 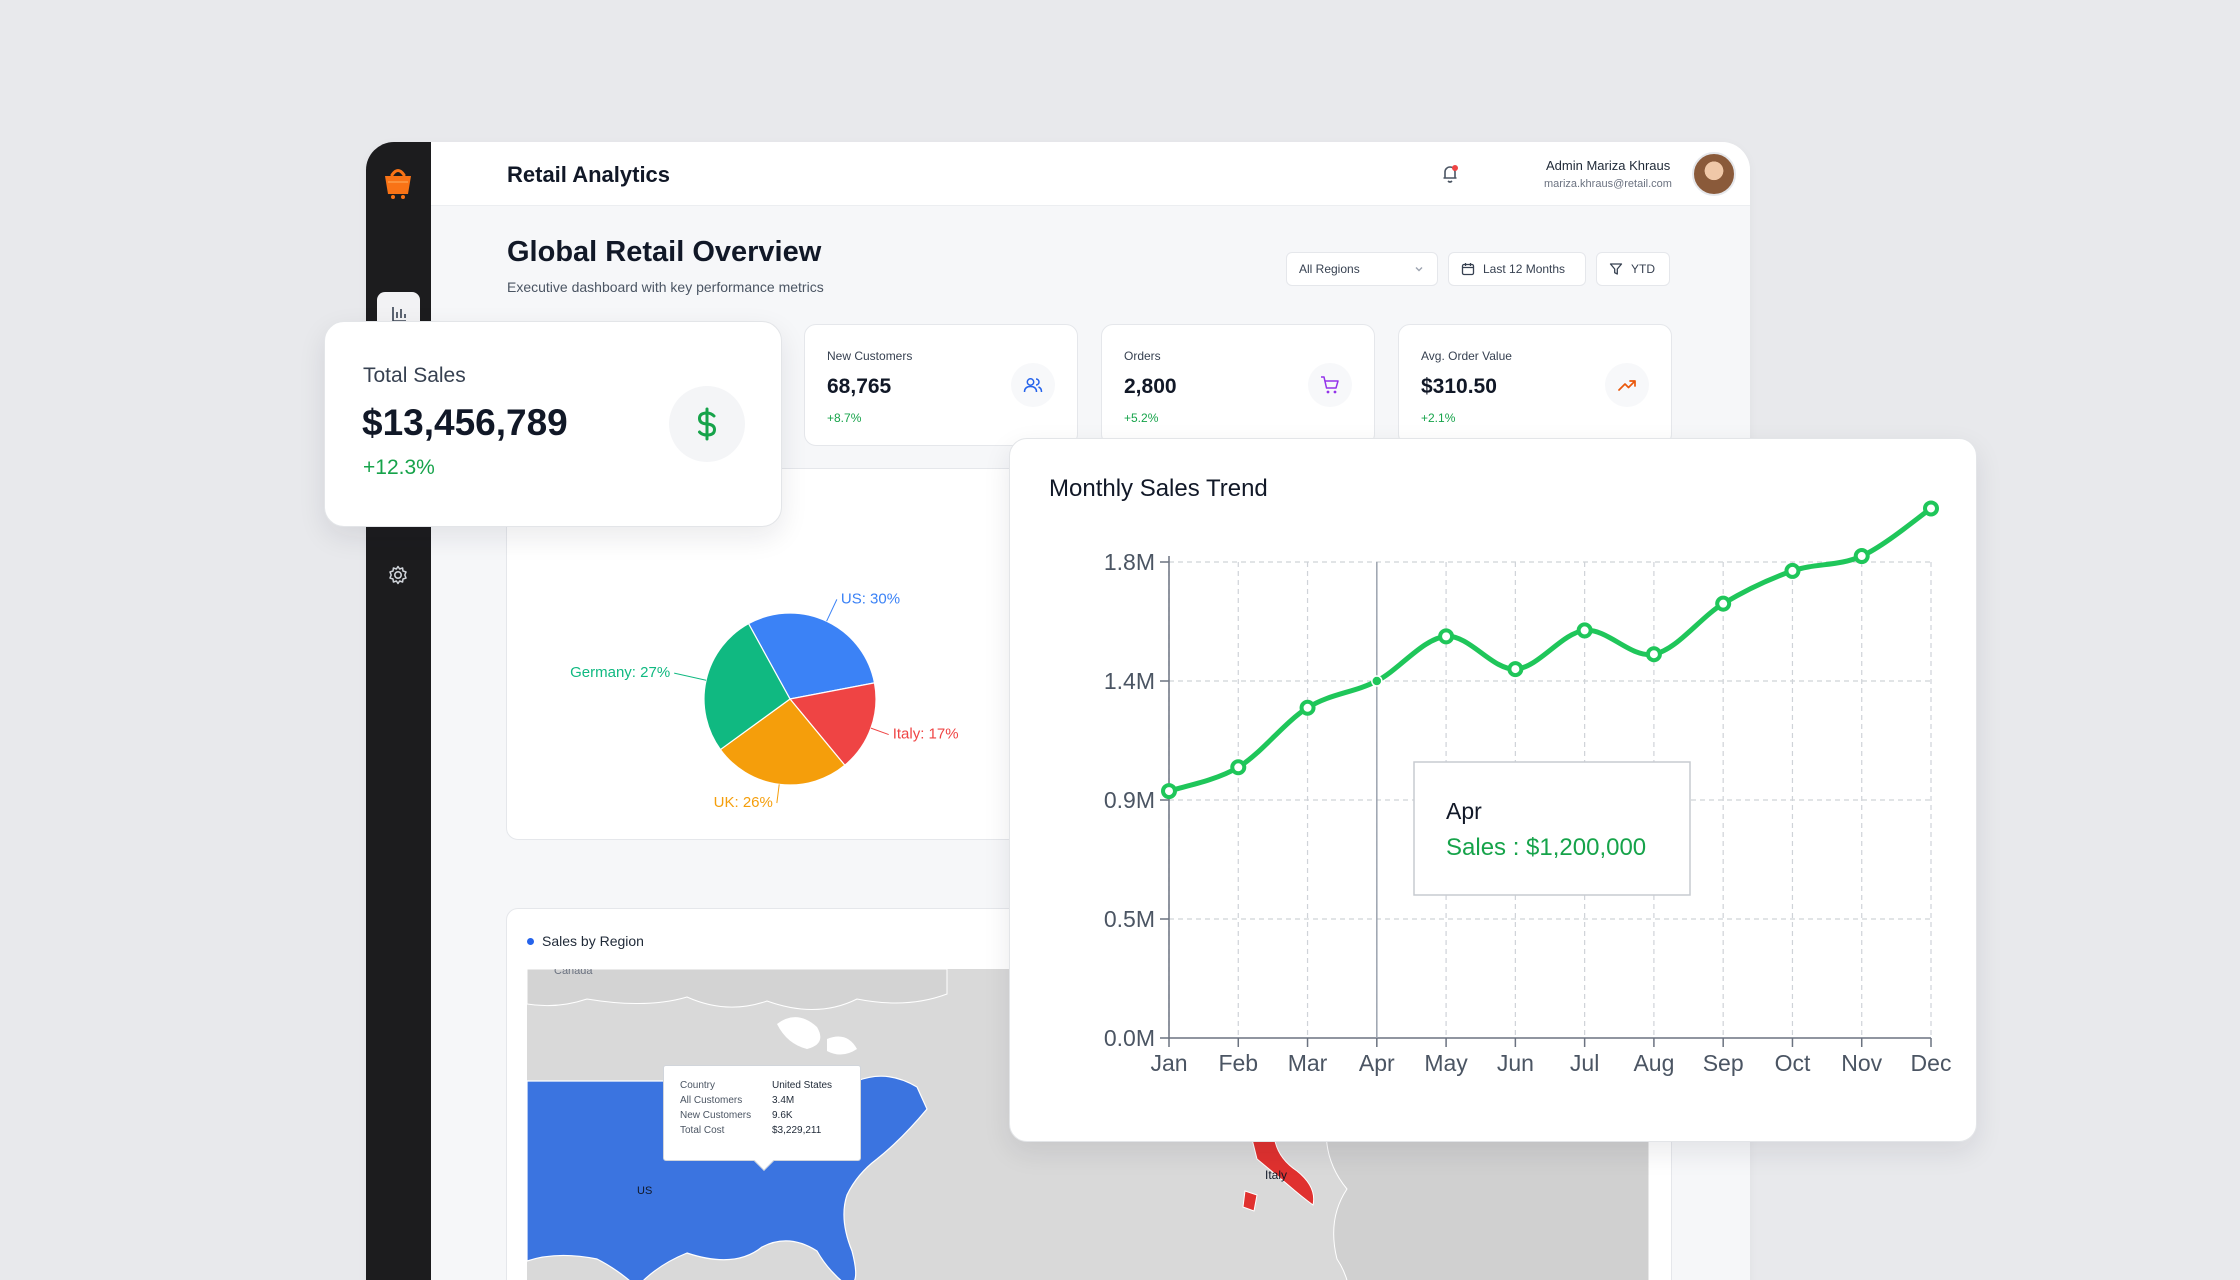 I want to click on total-sales-change: +12.3%, so click(x=399, y=467).